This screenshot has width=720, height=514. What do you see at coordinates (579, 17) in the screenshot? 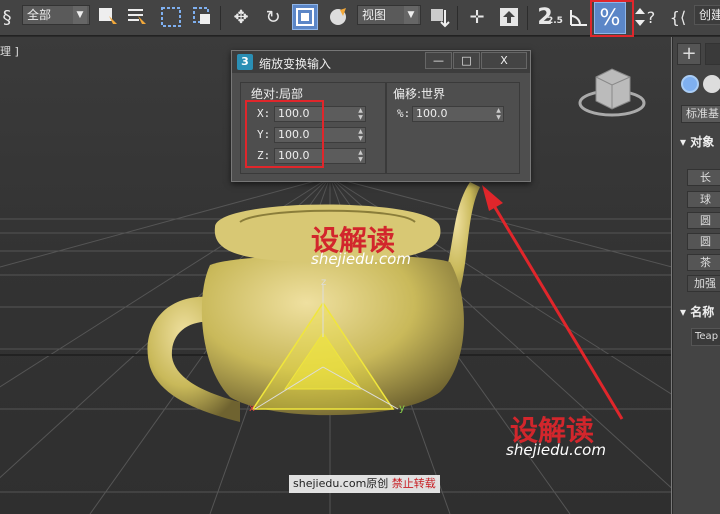
I see `angle-snap-icon` at bounding box center [579, 17].